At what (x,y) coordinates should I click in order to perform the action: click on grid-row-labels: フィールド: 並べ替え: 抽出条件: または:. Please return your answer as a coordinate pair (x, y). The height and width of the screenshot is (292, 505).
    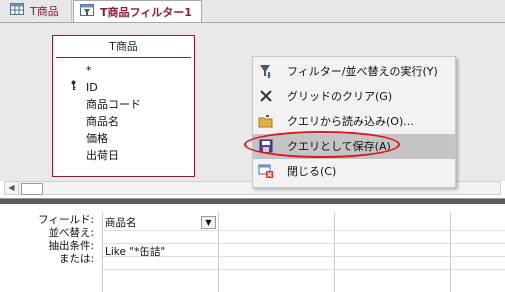
    Looking at the image, I should click on (49, 240).